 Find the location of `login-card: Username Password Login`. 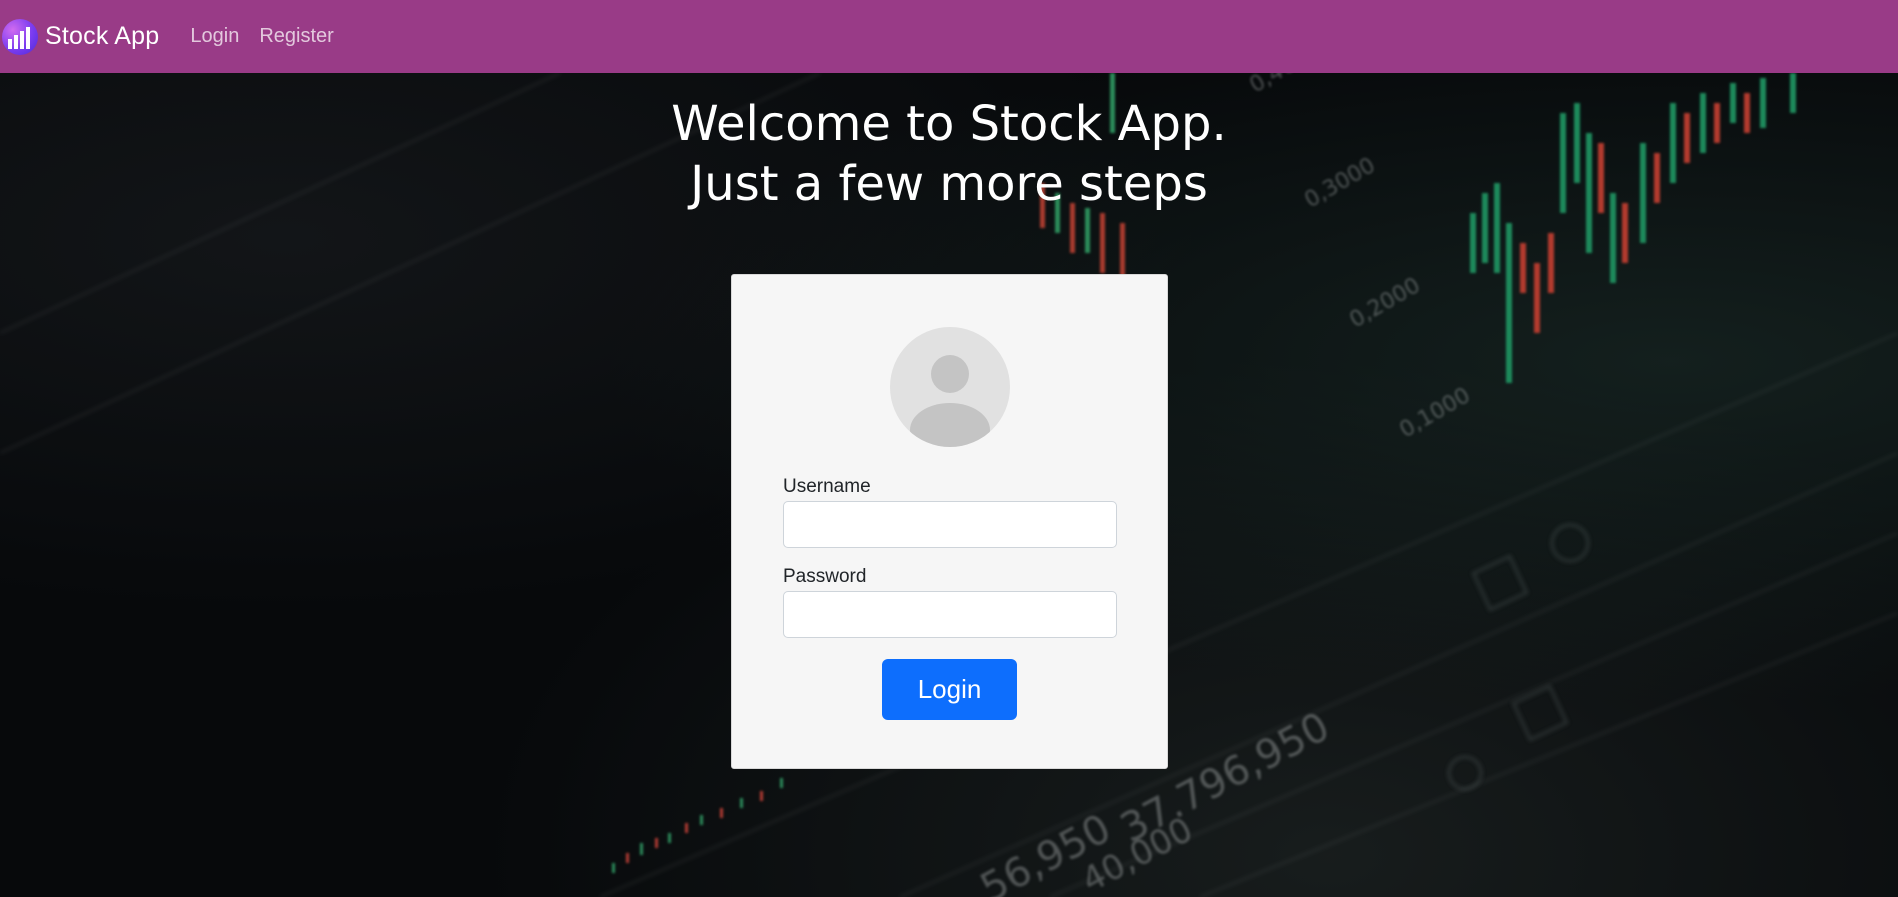

login-card: Username Password Login is located at coordinates (949, 521).